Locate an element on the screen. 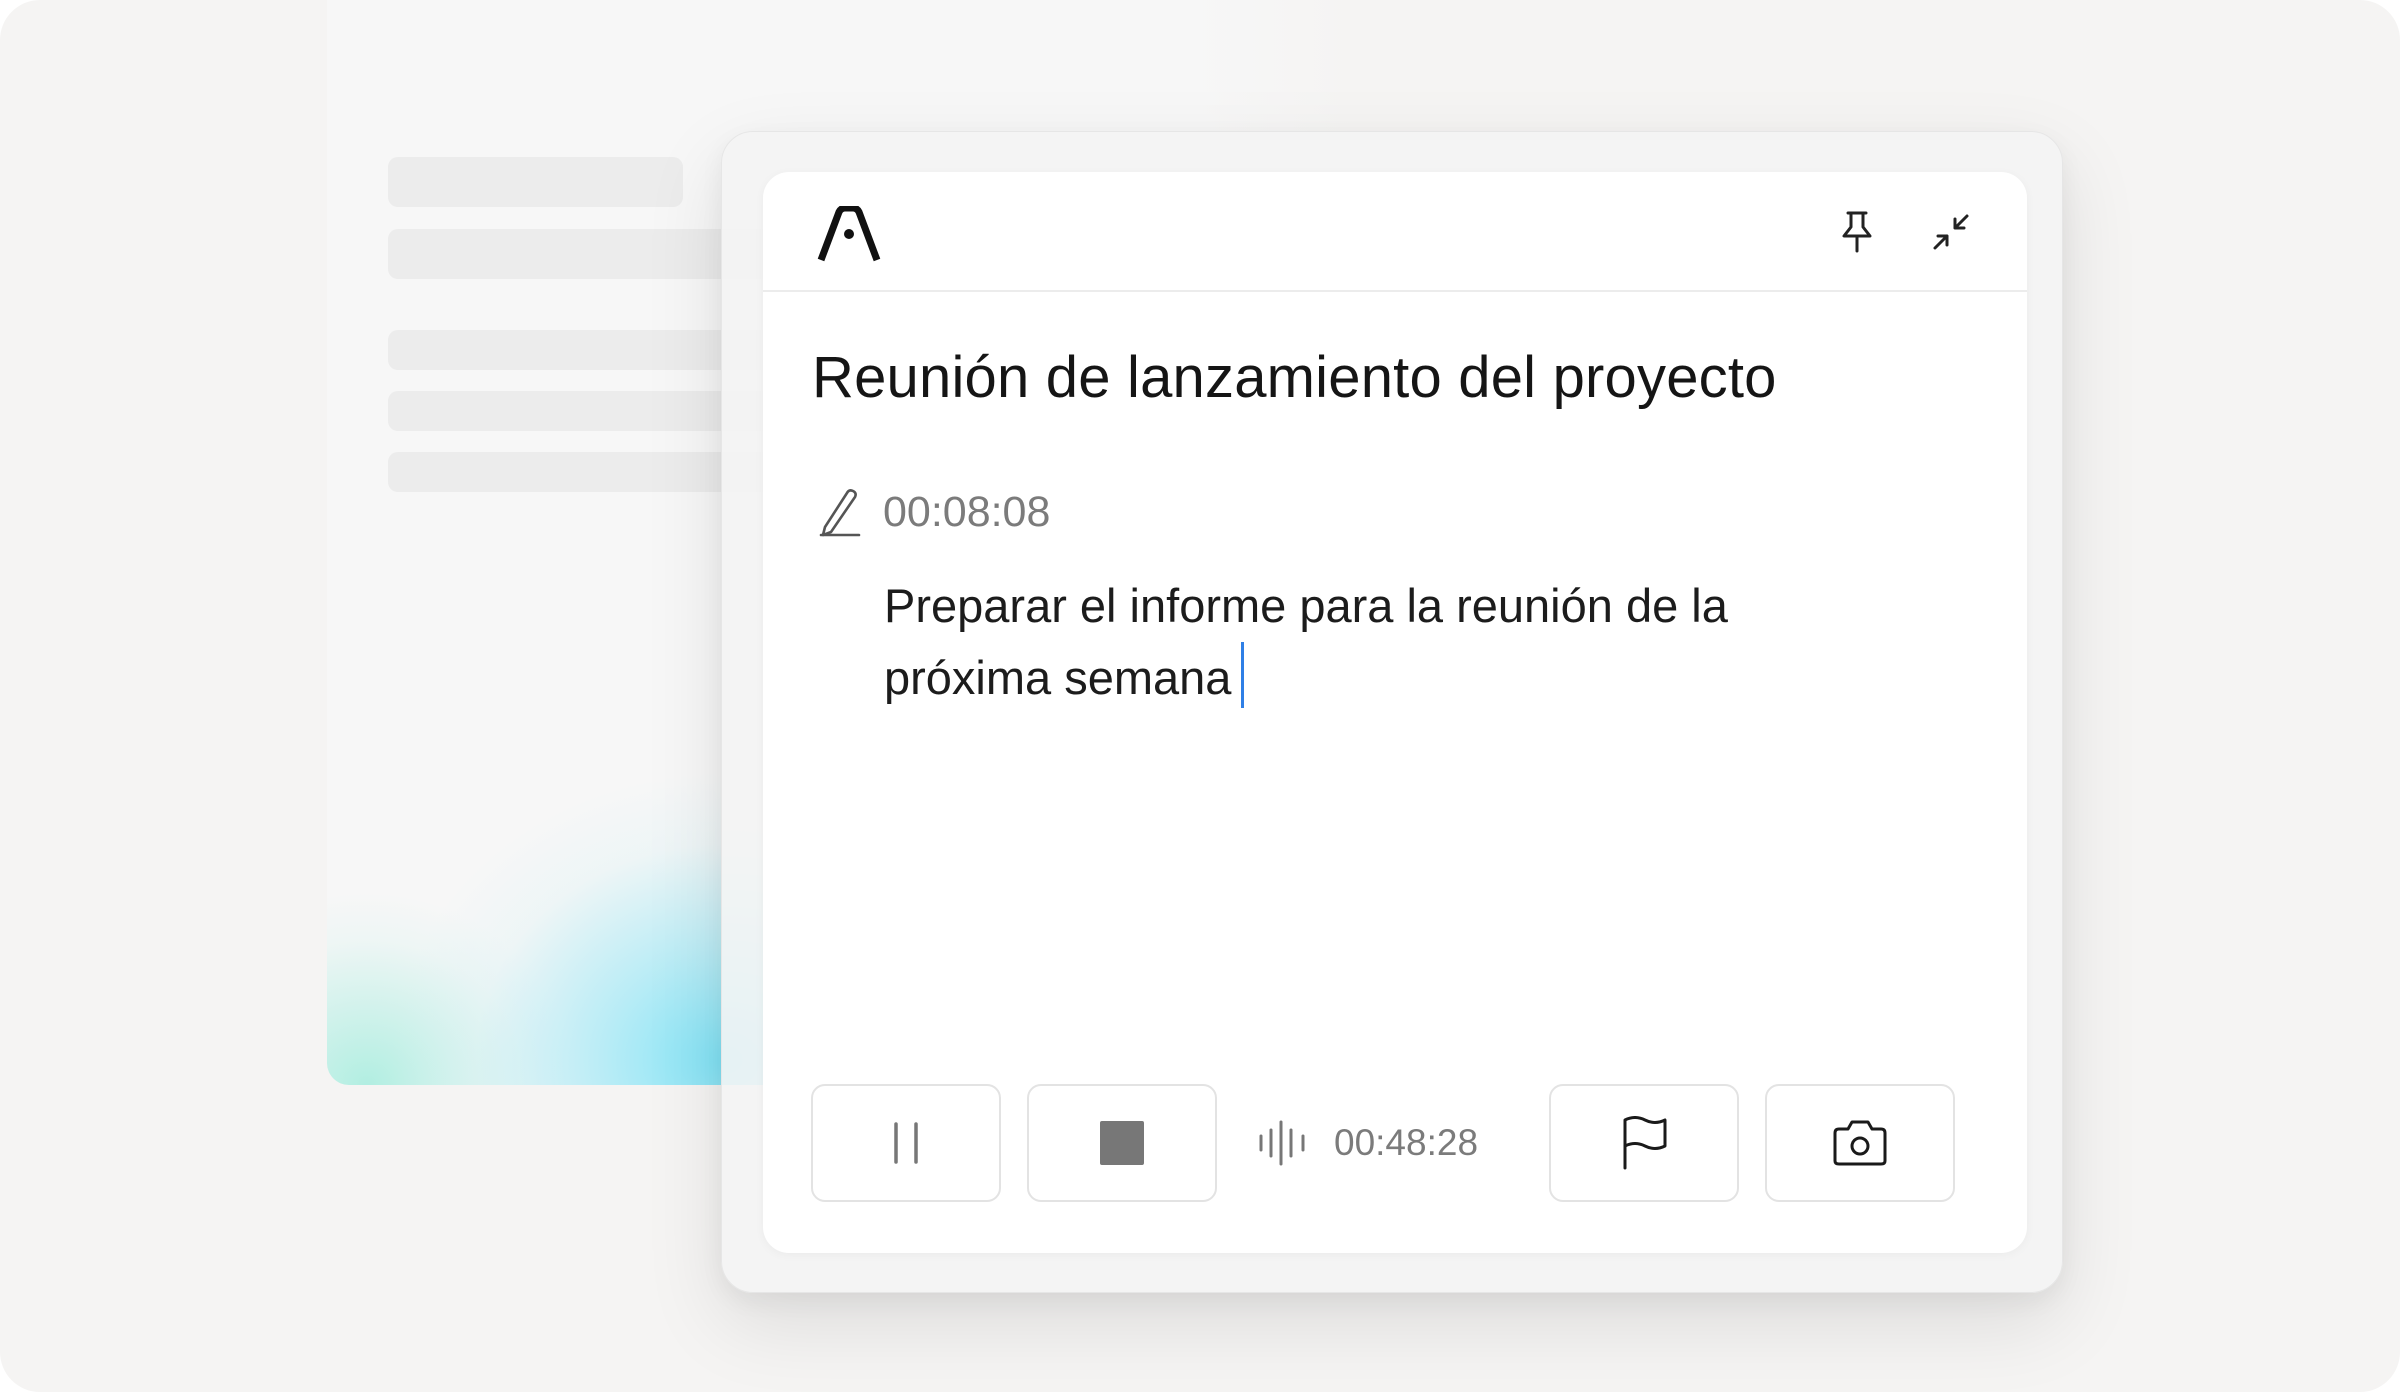 The height and width of the screenshot is (1392, 2400). collapse-button is located at coordinates (1951, 232).